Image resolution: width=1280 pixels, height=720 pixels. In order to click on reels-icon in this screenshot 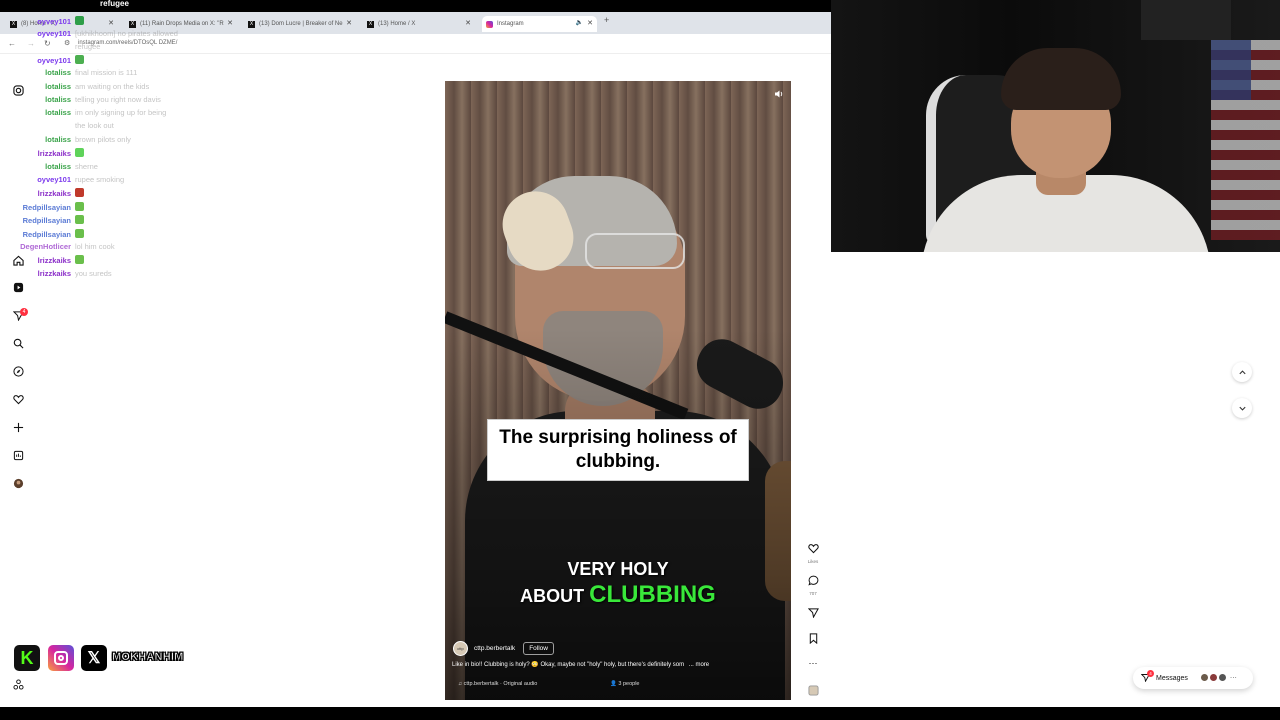, I will do `click(18, 287)`.